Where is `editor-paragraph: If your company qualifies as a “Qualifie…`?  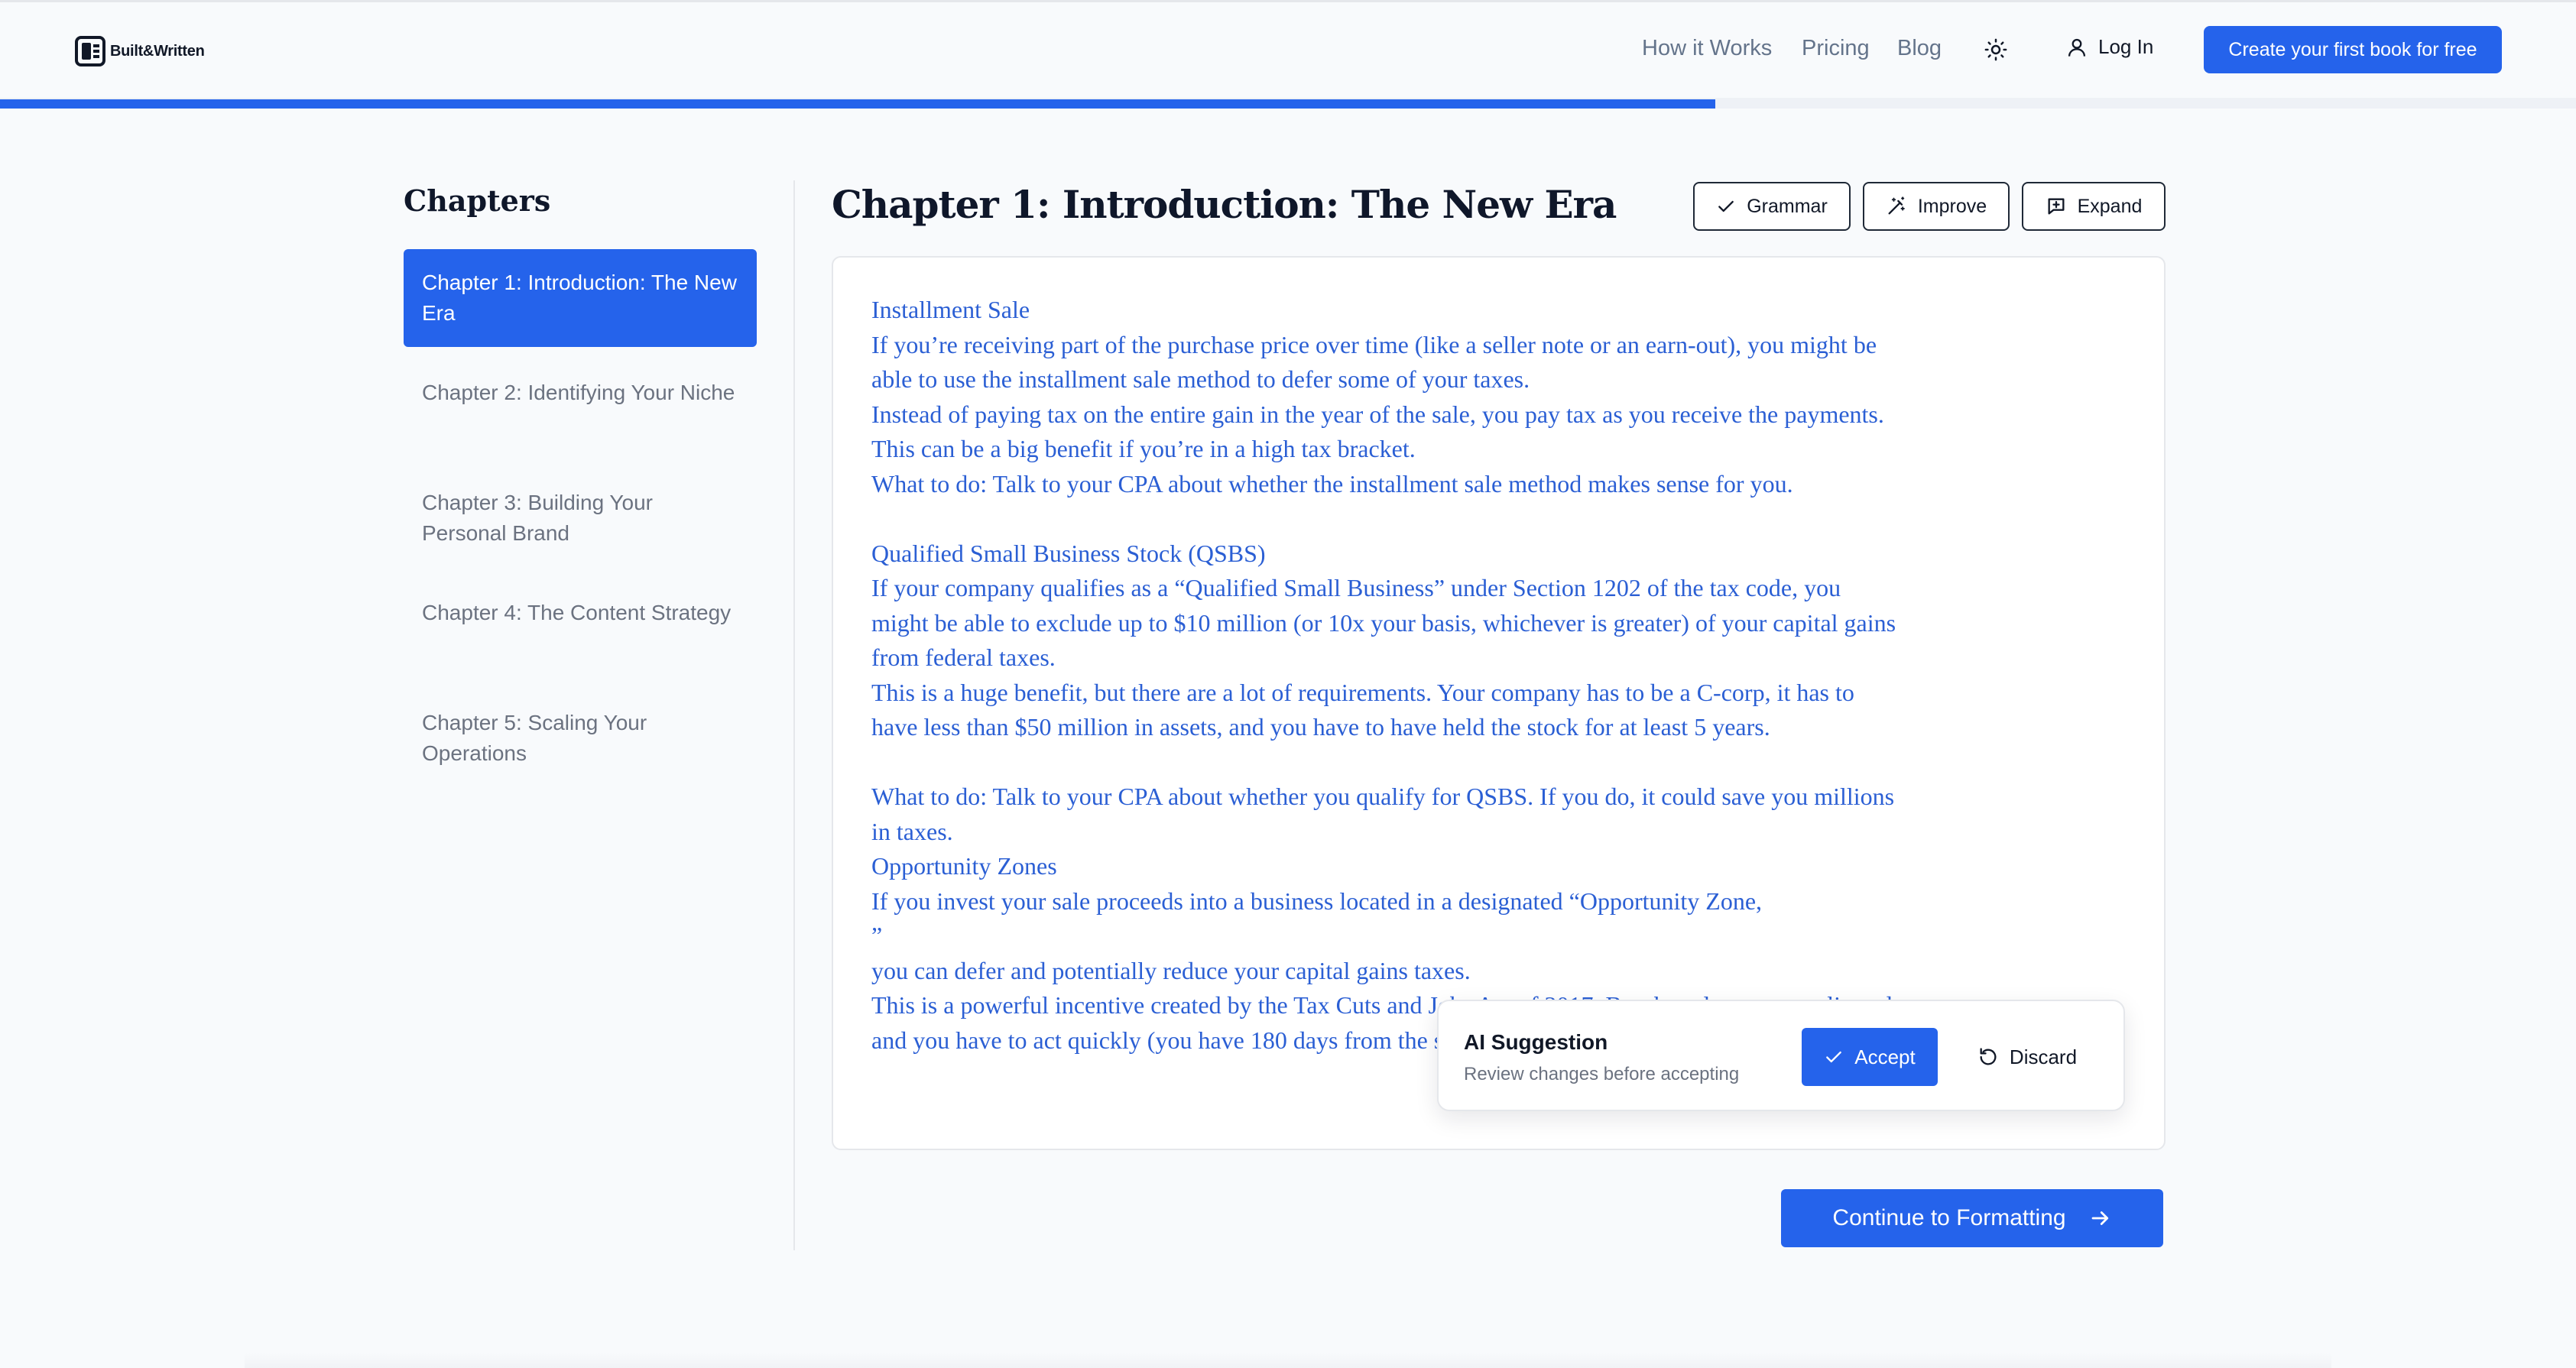
editor-paragraph: If your company qualifies as a “Qualifie… is located at coordinates (1387, 622).